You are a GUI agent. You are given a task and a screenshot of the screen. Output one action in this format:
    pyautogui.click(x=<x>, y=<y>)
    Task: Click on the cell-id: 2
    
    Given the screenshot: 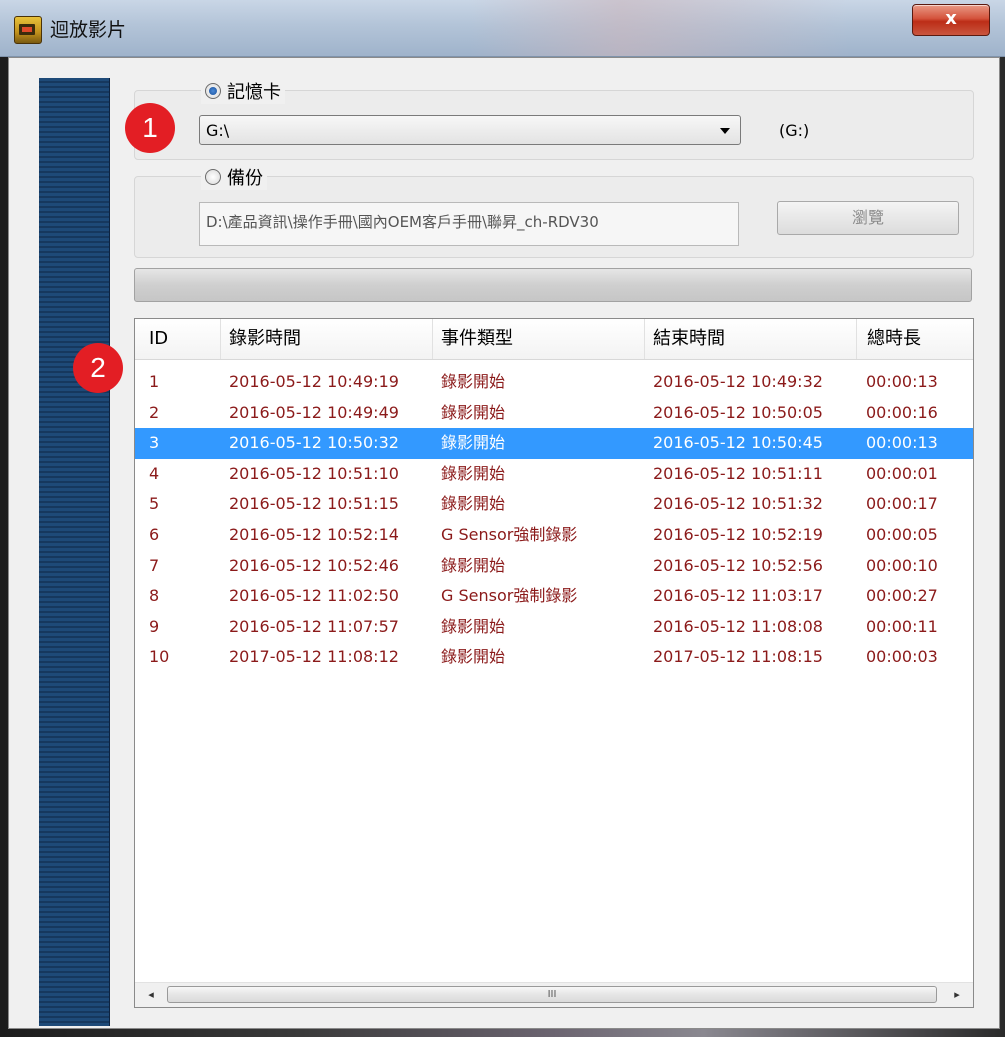 What is the action you would take?
    pyautogui.click(x=154, y=412)
    